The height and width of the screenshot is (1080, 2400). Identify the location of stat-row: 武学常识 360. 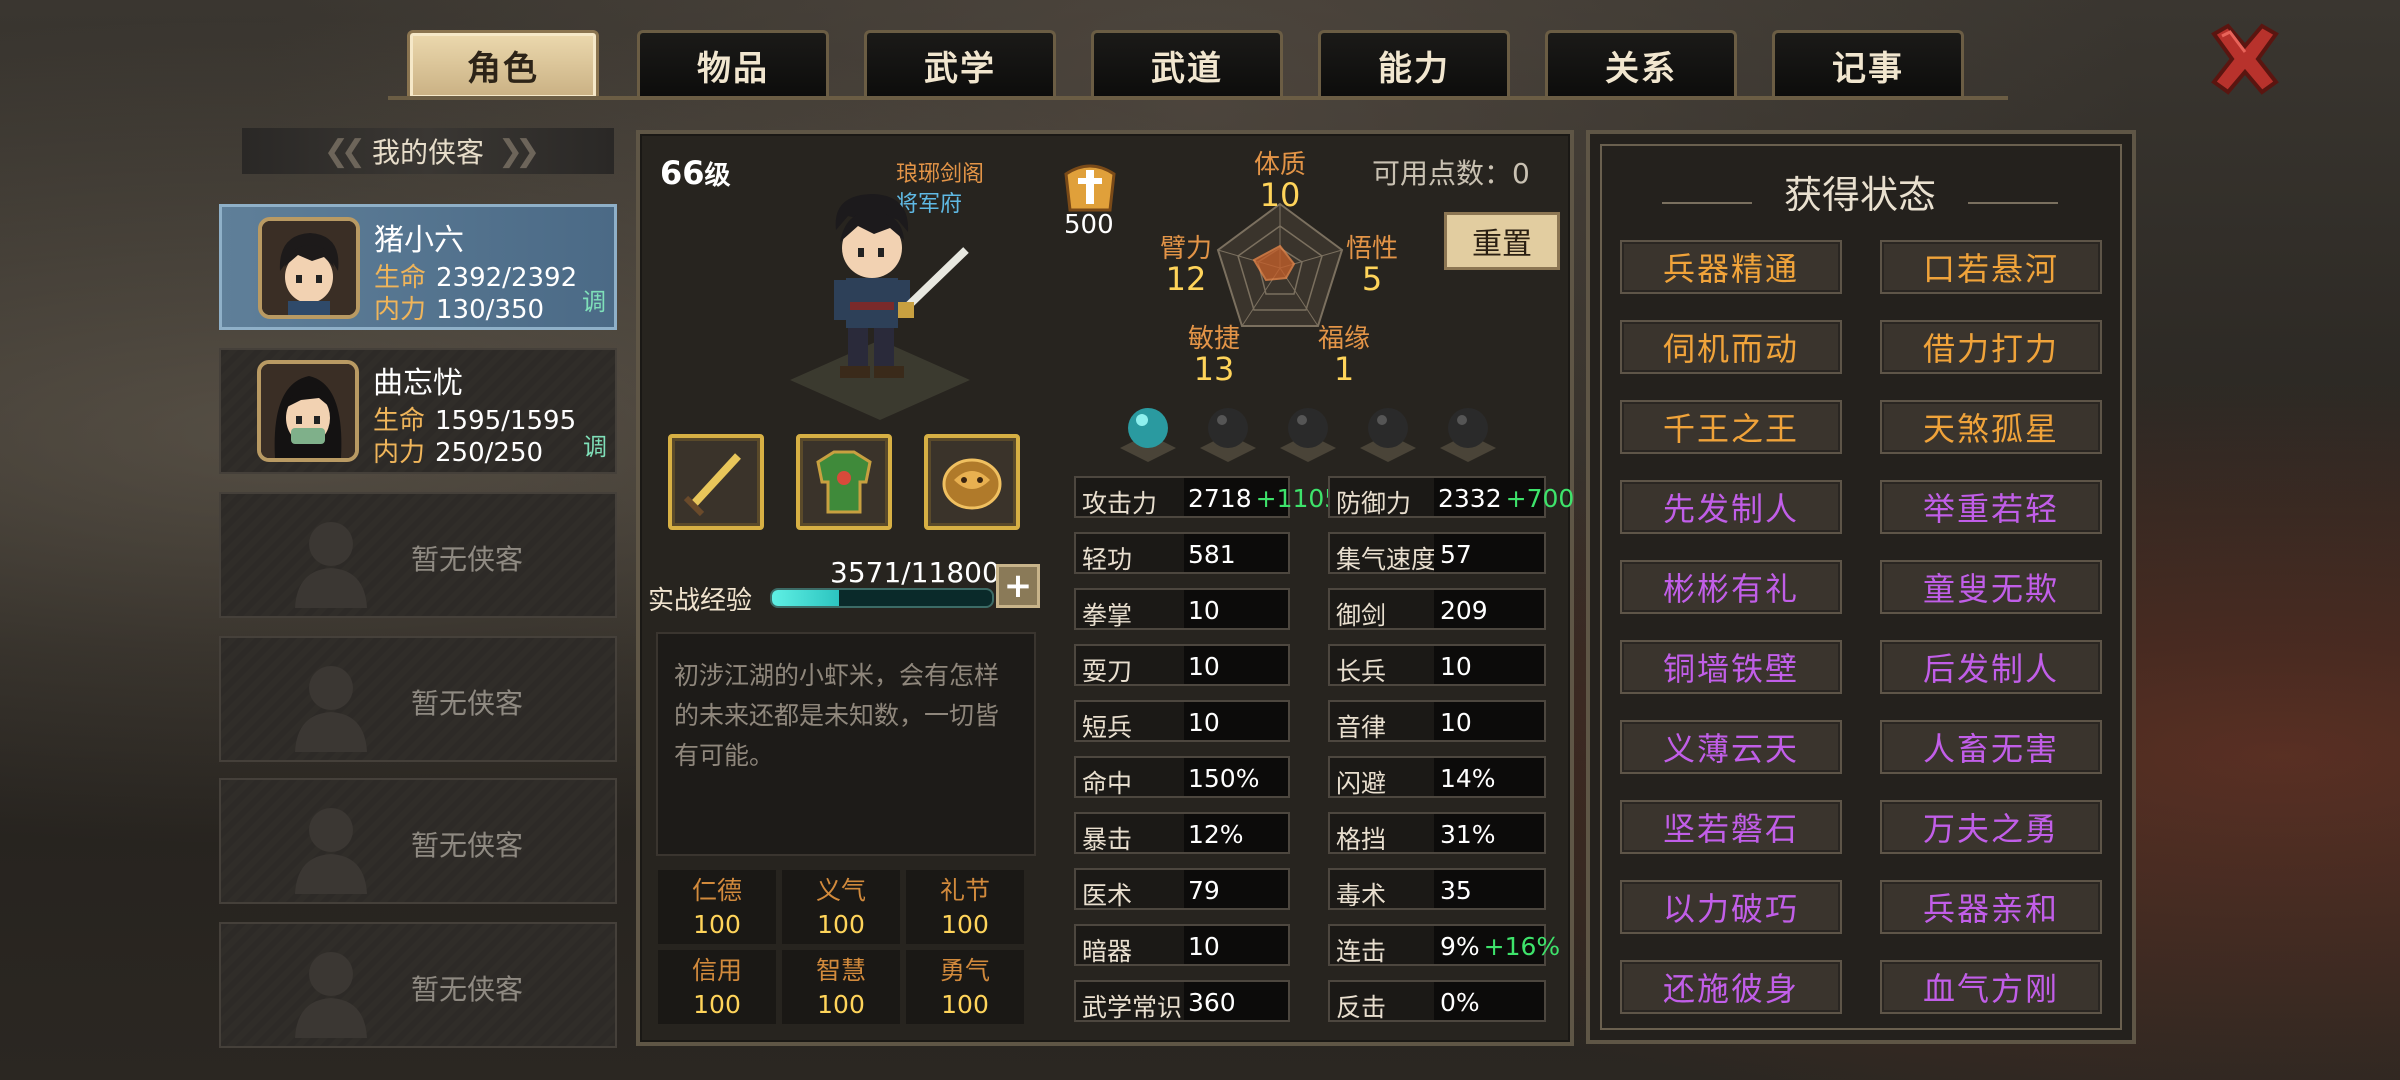
(1182, 1001).